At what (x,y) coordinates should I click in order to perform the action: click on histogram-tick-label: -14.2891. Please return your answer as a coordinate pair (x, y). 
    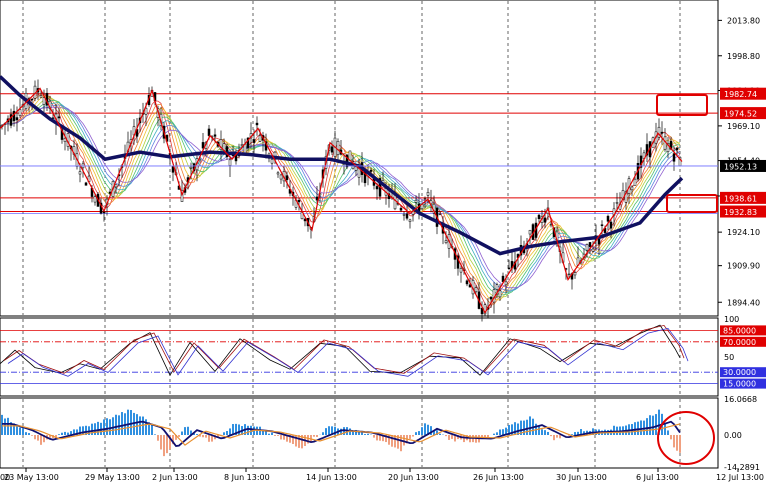
    Looking at the image, I should click on (742, 467).